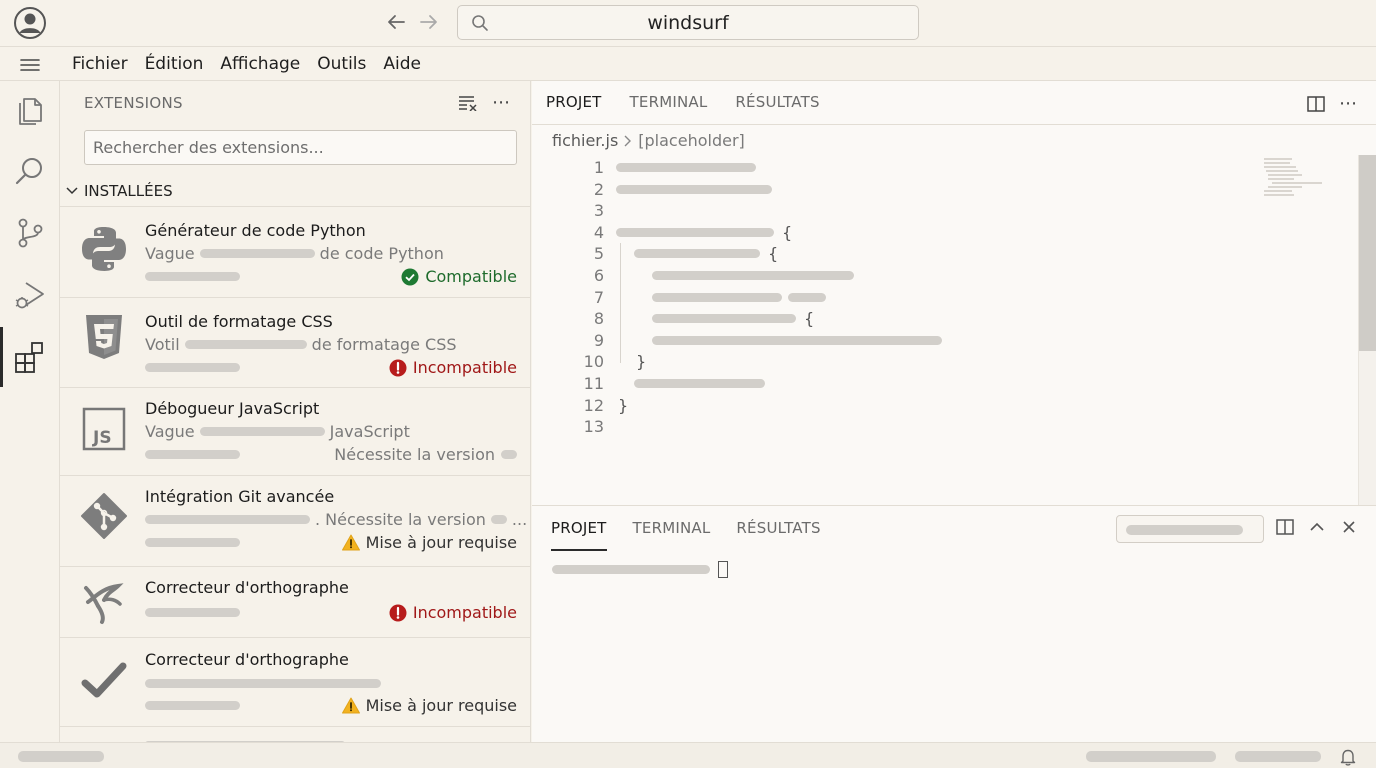 The image size is (1376, 768). What do you see at coordinates (100, 64) in the screenshot?
I see `menu-fichier: Fichier` at bounding box center [100, 64].